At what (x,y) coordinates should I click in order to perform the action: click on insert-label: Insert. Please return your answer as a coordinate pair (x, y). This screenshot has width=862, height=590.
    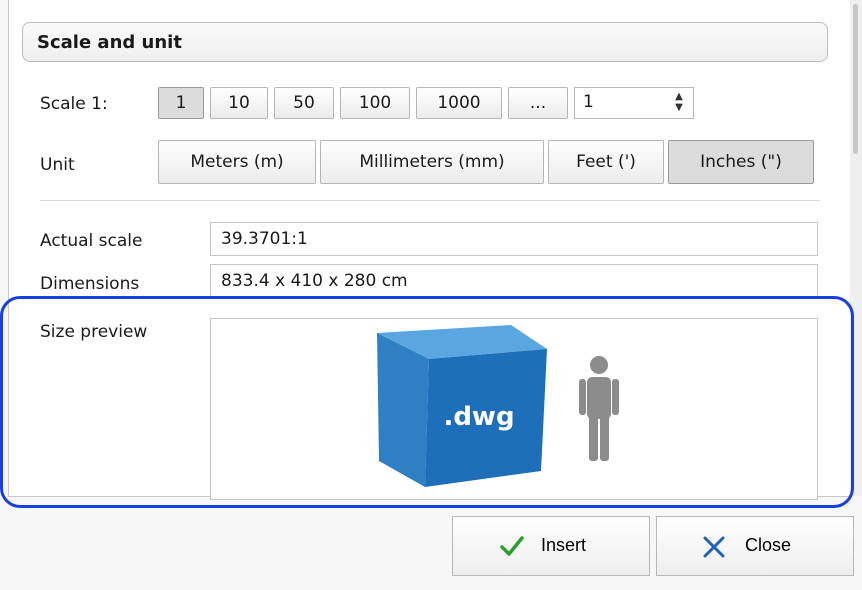
    Looking at the image, I should click on (564, 545).